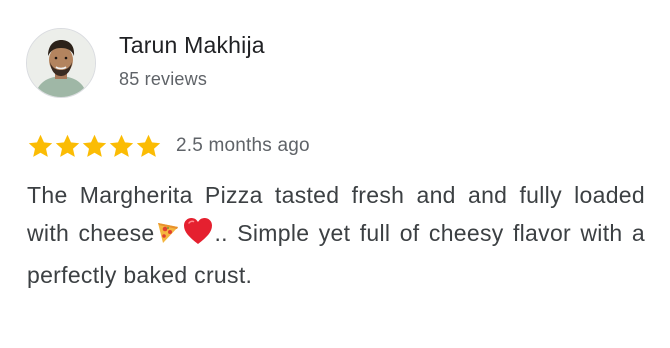  Describe the element at coordinates (168, 146) in the screenshot. I see `rating-row: 2.5 months ago` at that location.